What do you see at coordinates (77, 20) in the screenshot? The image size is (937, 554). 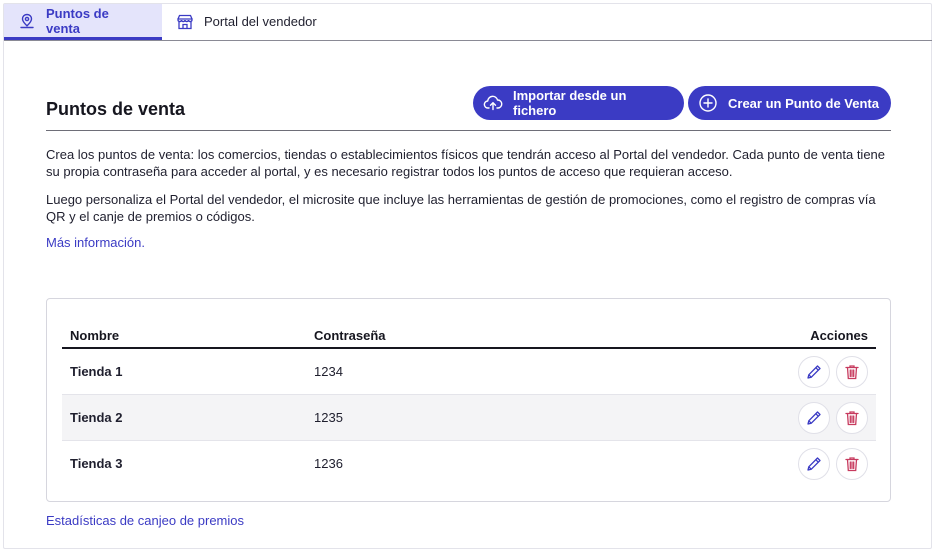 I see `tab-label: Puntos de venta` at bounding box center [77, 20].